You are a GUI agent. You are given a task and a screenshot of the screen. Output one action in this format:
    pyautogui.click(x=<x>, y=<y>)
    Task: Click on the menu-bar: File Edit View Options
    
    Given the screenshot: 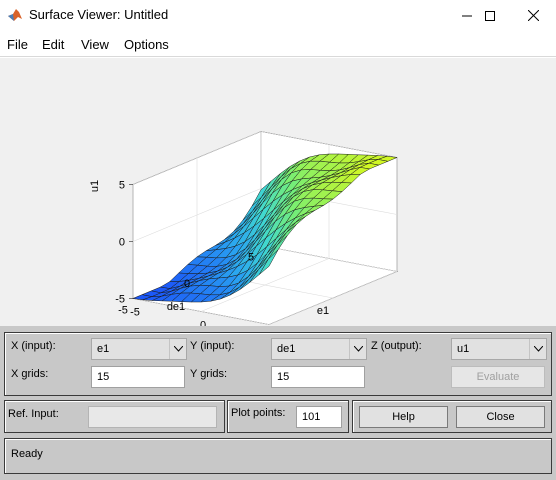 What is the action you would take?
    pyautogui.click(x=278, y=44)
    